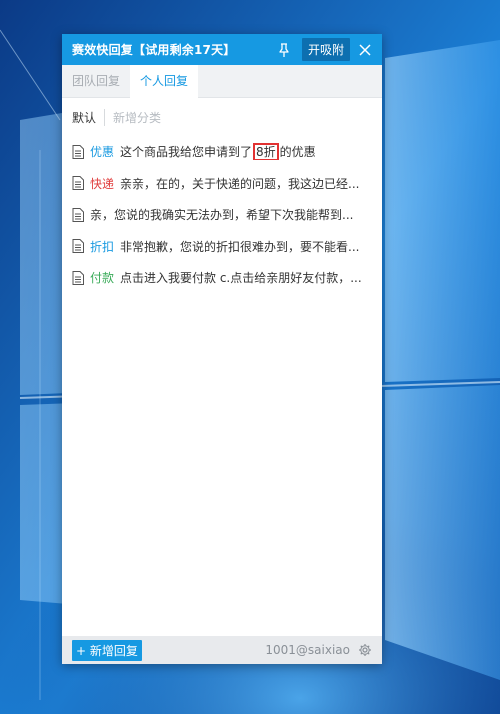 Image resolution: width=500 pixels, height=714 pixels. I want to click on add-reply-button: + 新增回复, so click(107, 650).